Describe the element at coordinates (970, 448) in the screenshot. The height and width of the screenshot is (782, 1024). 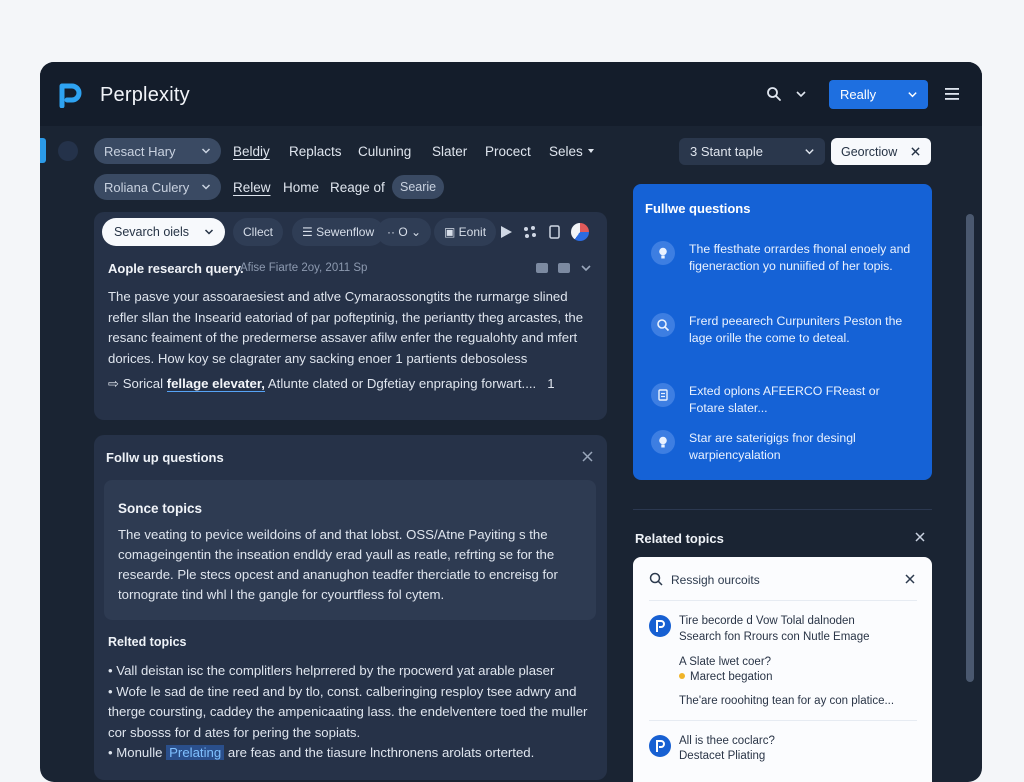
I see `scrollbar` at that location.